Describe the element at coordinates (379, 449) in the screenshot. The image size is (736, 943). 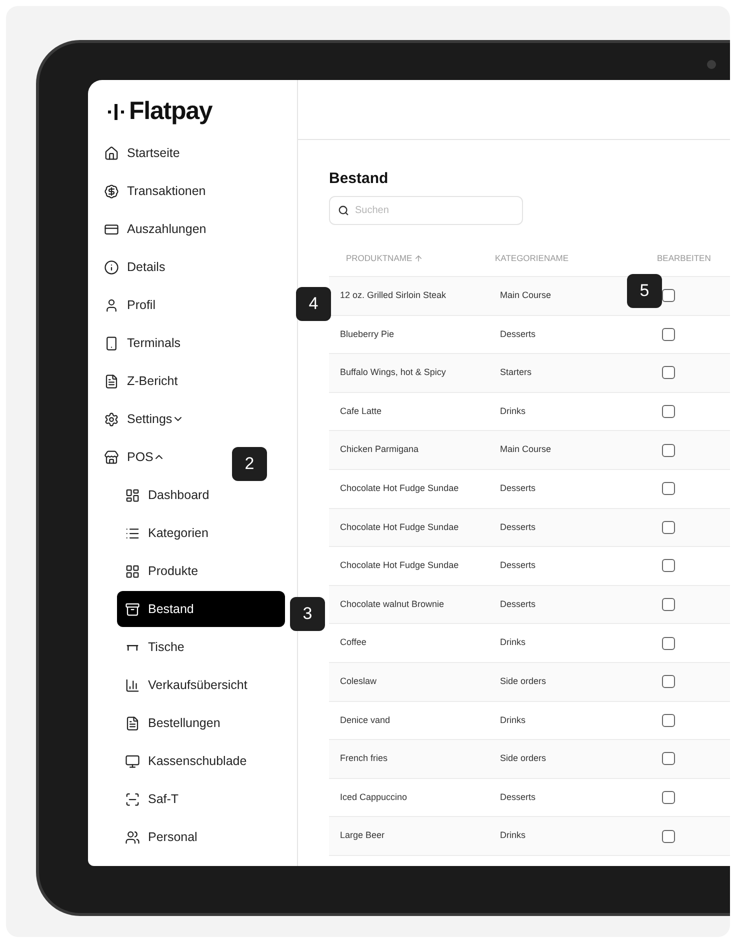
I see `table-cell: Chicken Parmigana` at that location.